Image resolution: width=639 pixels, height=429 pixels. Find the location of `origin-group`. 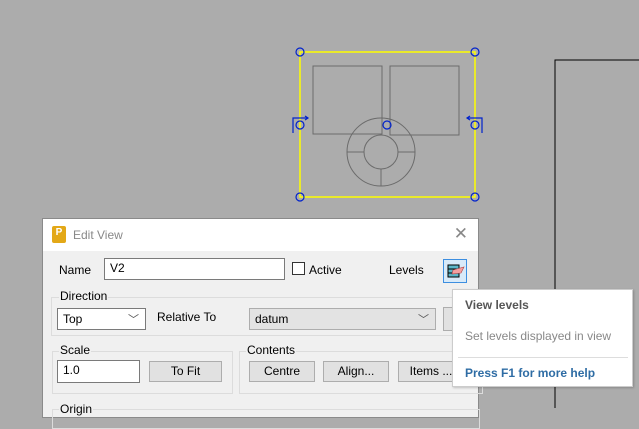

origin-group is located at coordinates (266, 419).